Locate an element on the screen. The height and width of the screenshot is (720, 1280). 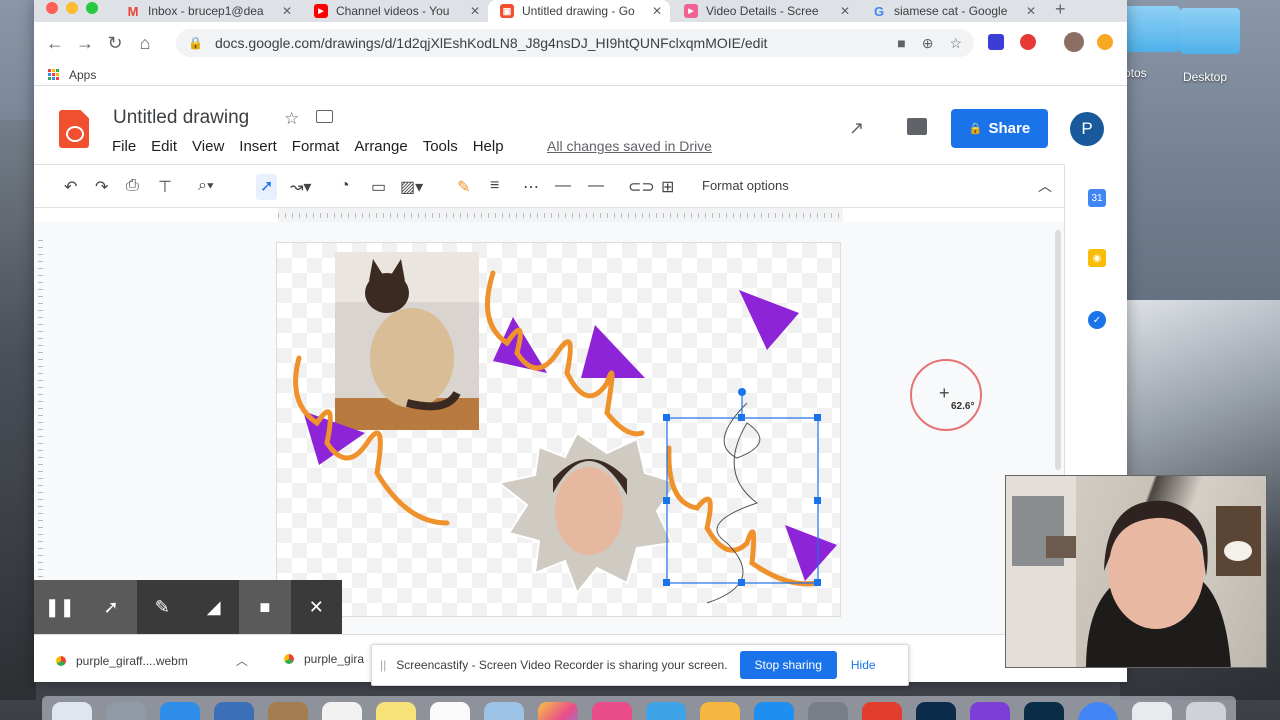
music-icon is located at coordinates (612, 711).